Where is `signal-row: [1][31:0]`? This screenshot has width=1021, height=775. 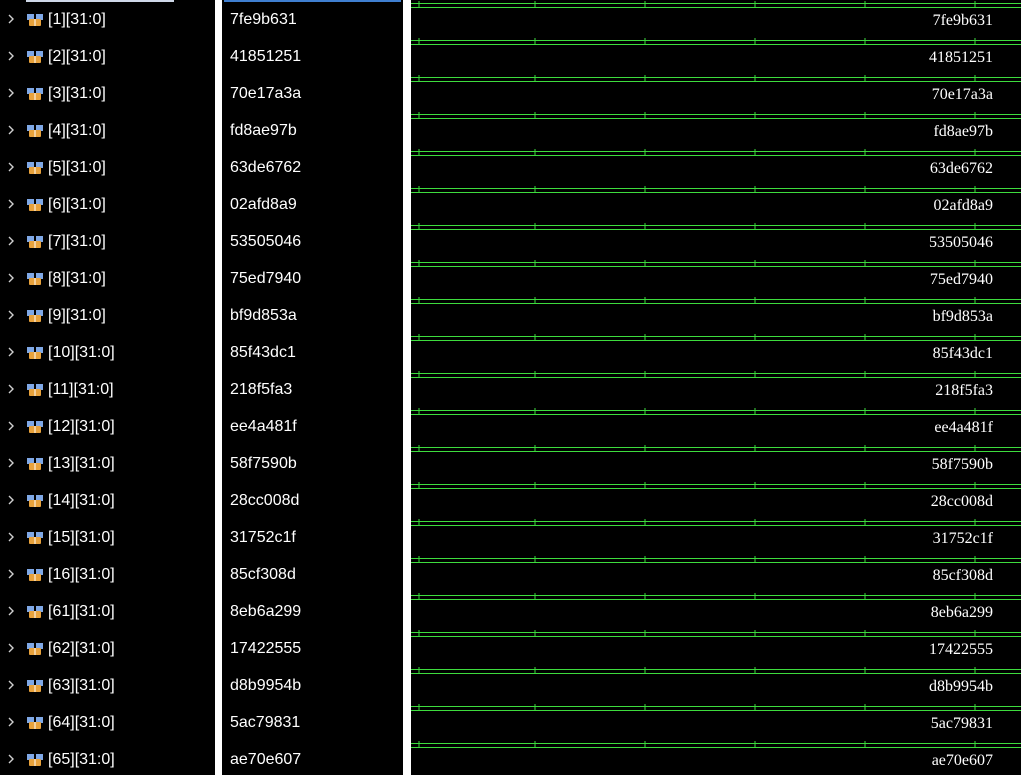
signal-row: [1][31:0] is located at coordinates (107, 19).